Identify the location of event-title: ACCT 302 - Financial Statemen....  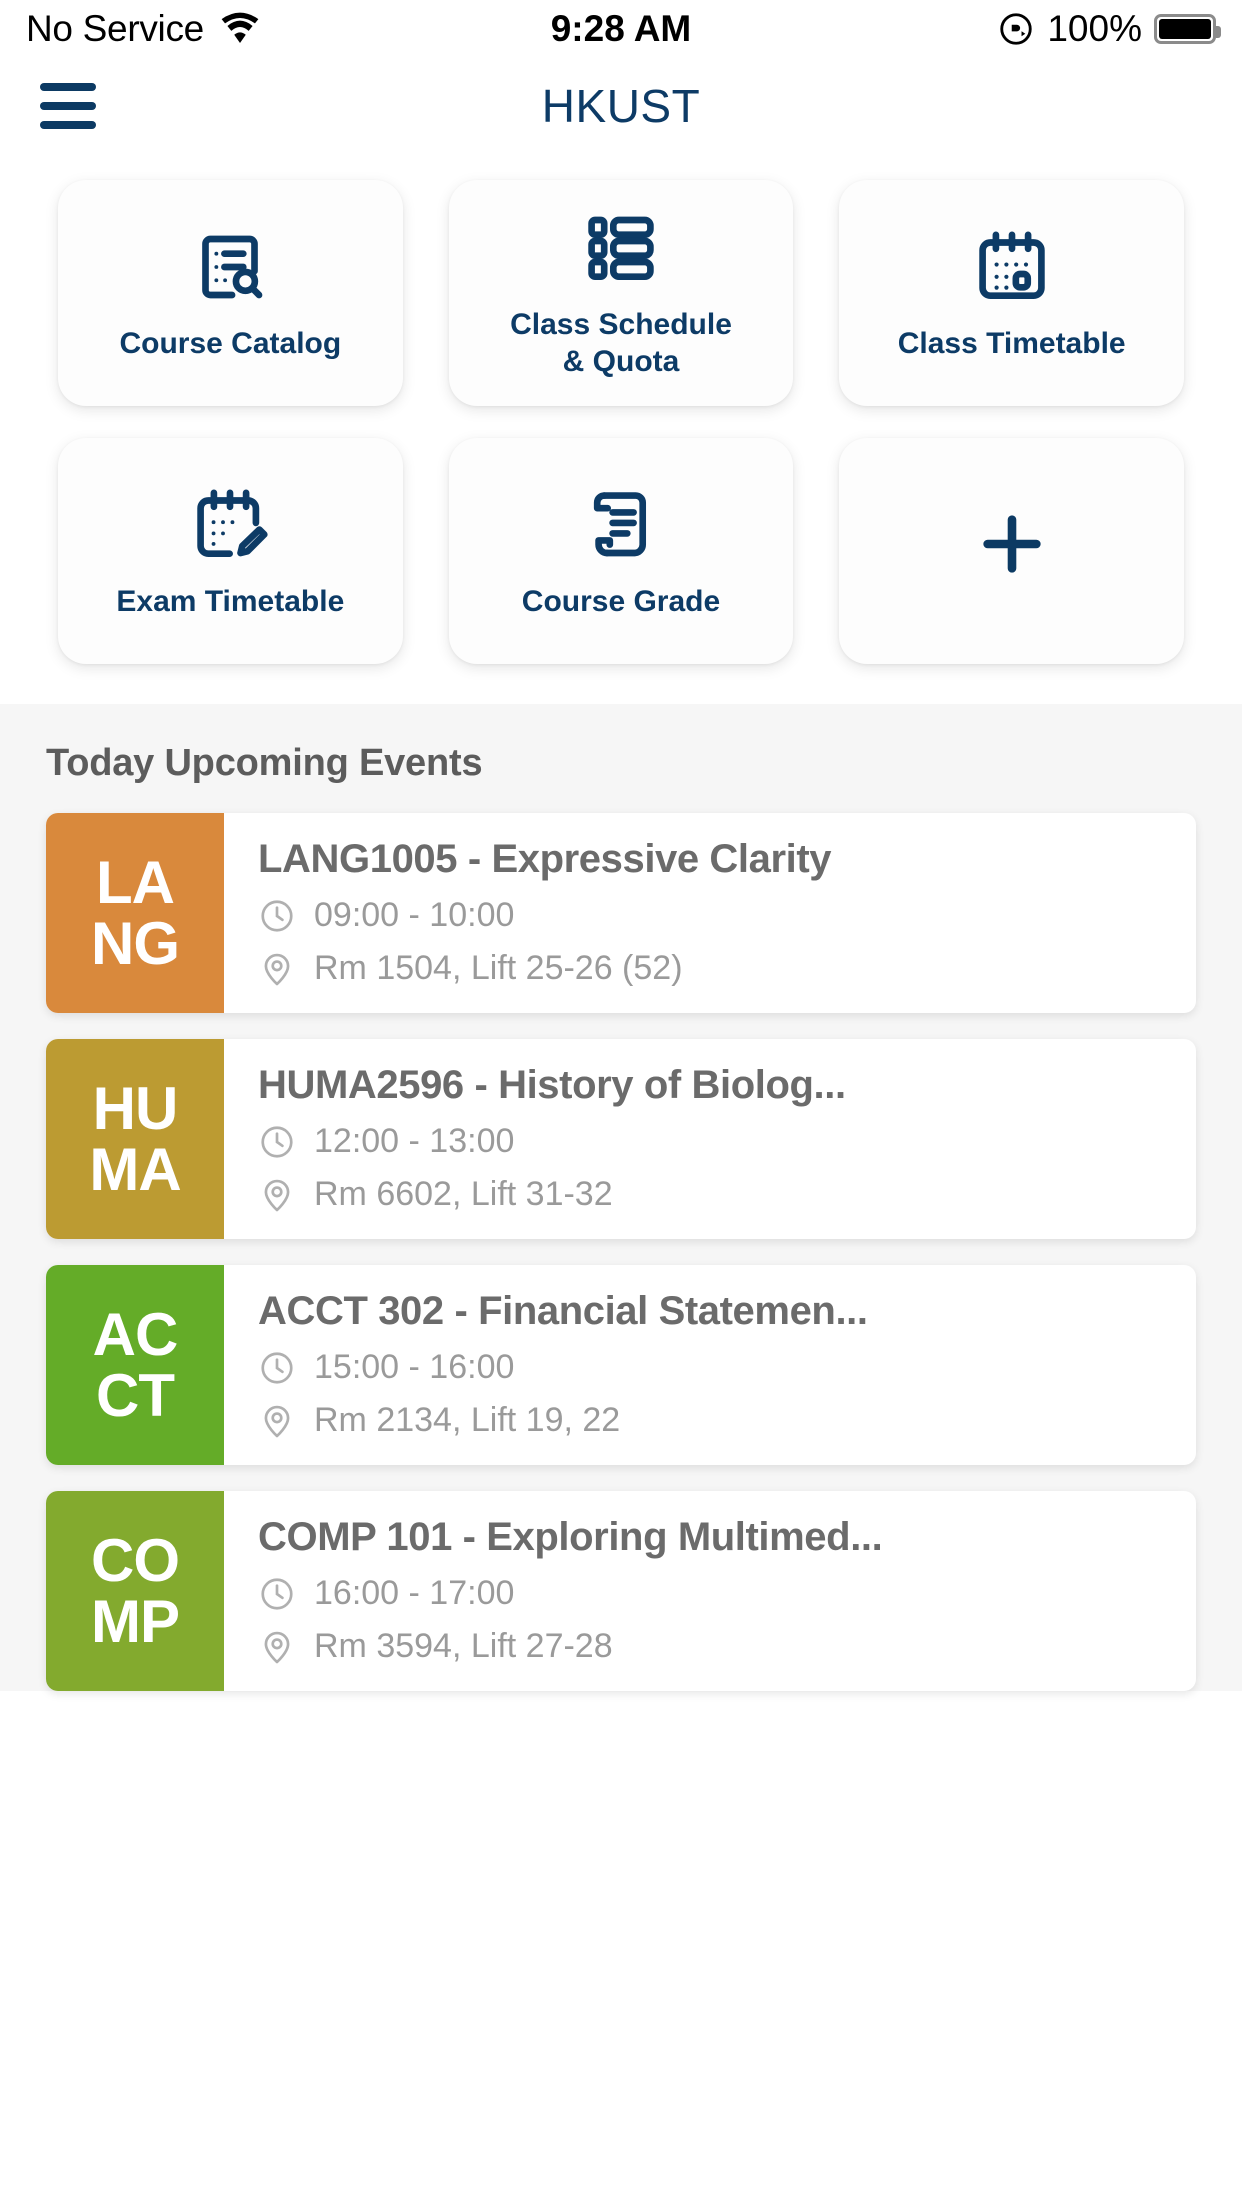
(563, 1311).